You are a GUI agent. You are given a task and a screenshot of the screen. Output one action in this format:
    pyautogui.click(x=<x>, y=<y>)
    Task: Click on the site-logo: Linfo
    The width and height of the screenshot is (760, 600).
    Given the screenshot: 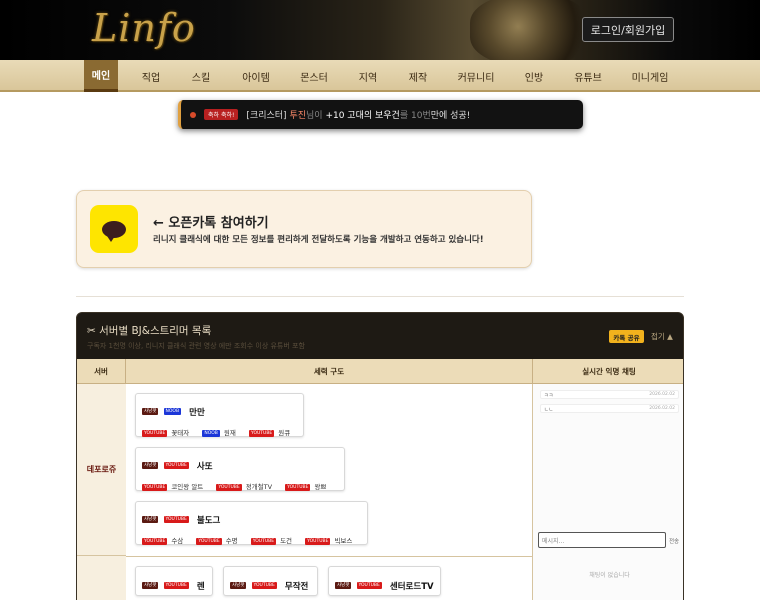 What is the action you would take?
    pyautogui.click(x=144, y=28)
    